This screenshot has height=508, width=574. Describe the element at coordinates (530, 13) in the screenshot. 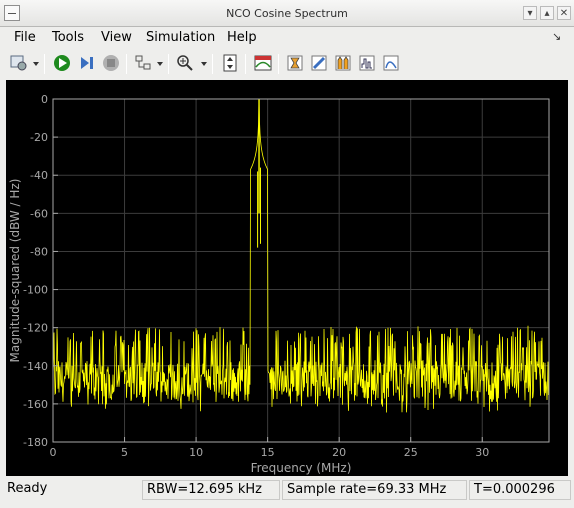

I see `minimize-icon: ▾` at that location.